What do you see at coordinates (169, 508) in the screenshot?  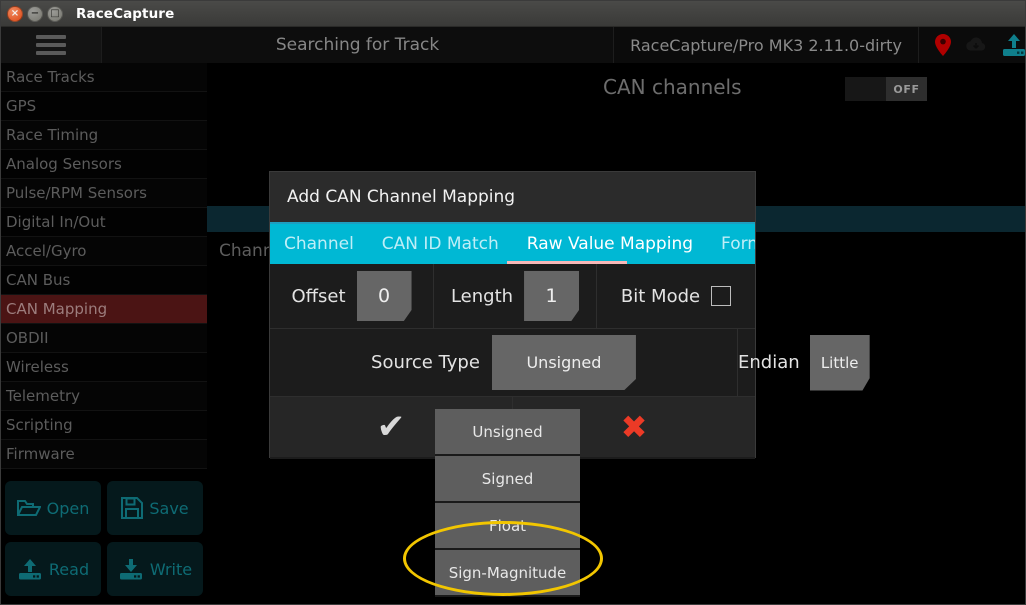 I see `save-button-label: Save` at bounding box center [169, 508].